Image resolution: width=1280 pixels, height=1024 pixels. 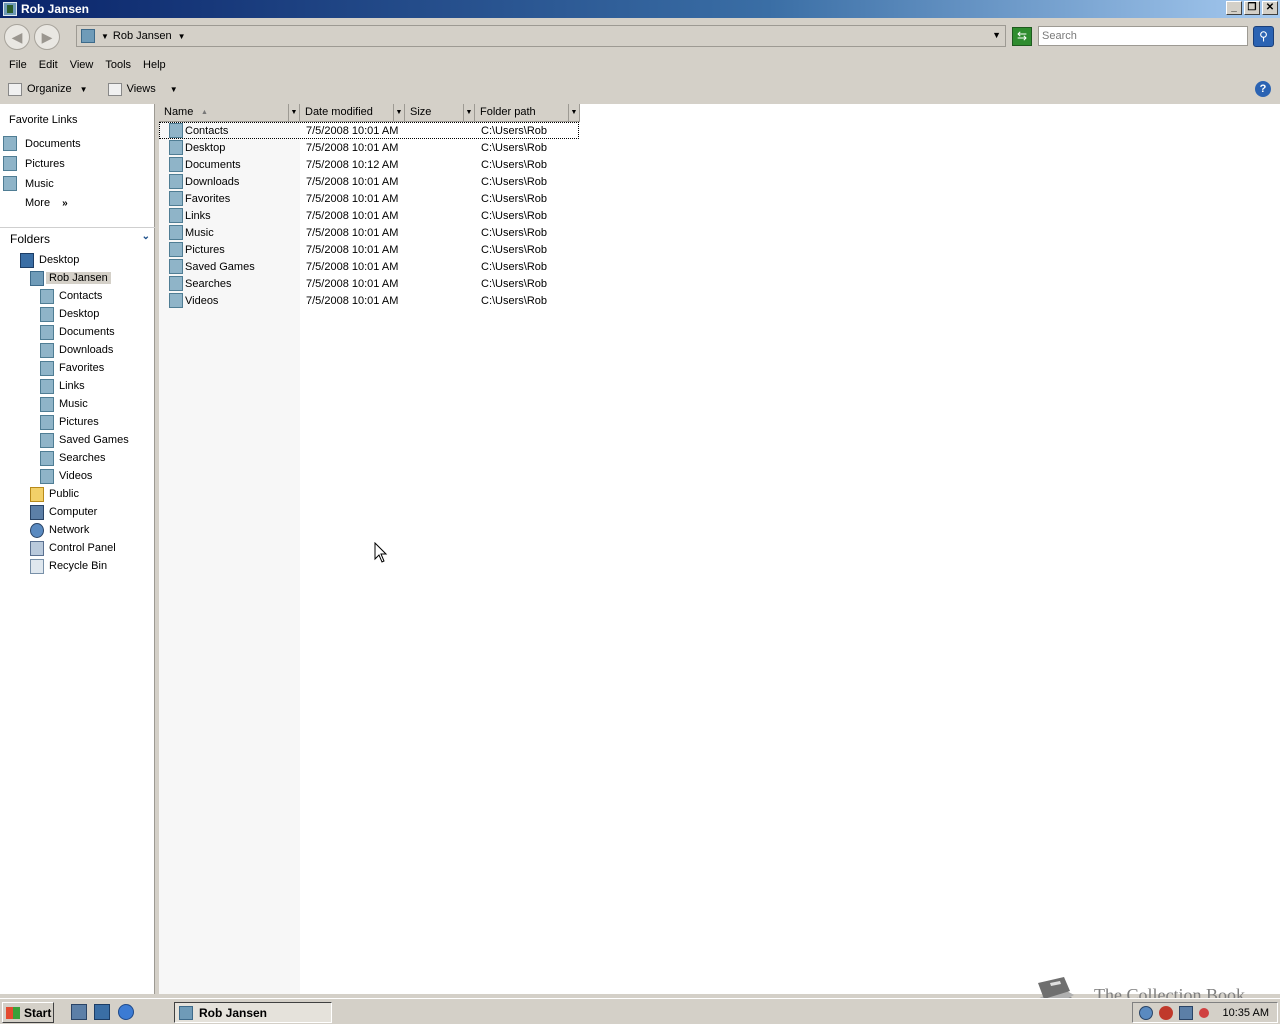 I want to click on minimize-button: _, so click(x=1234, y=8).